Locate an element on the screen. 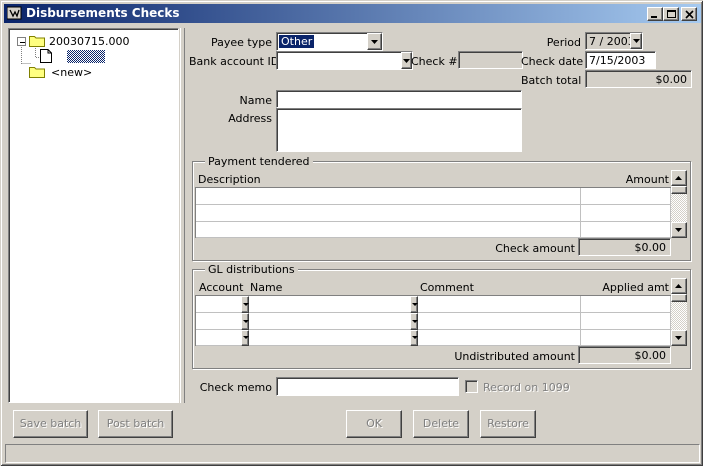 This screenshot has height=466, width=703. gl-grid is located at coordinates (433, 320).